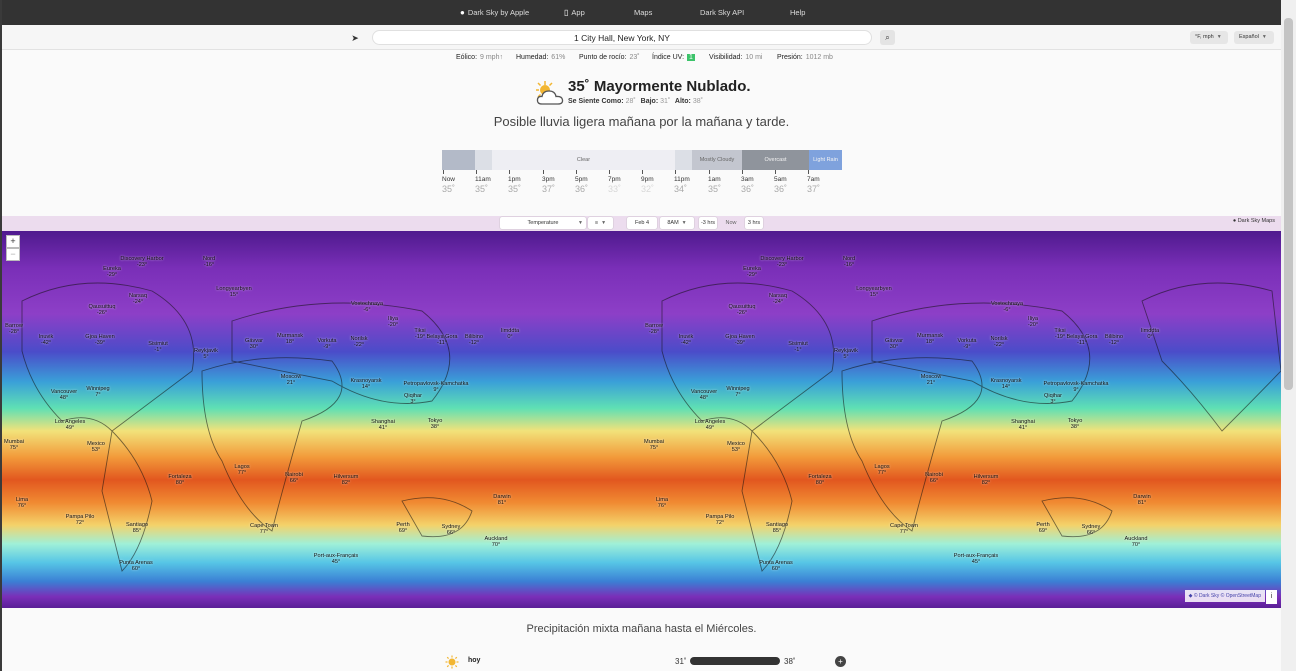 The image size is (1296, 671). I want to click on city-temp: -42°, so click(686, 343).